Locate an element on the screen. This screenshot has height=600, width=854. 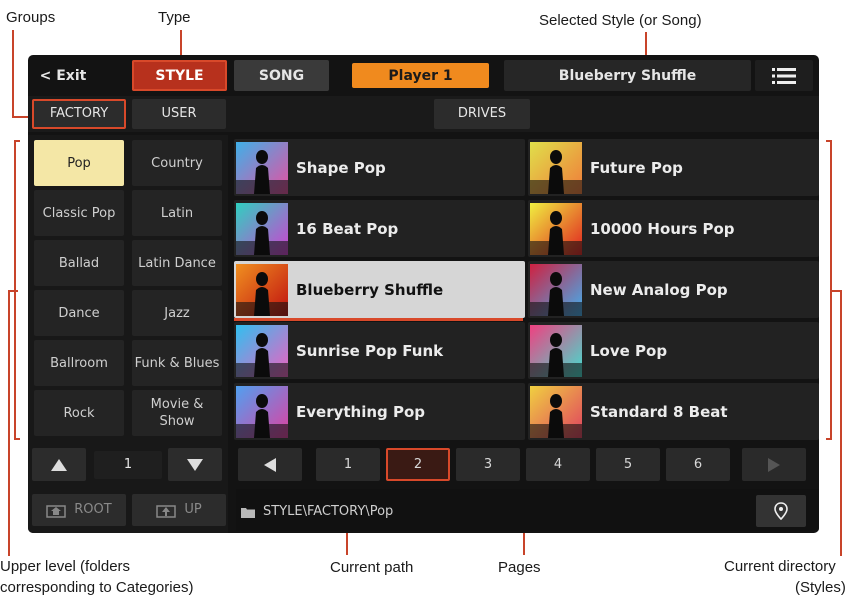
category-label: Pop is located at coordinates (79, 163).